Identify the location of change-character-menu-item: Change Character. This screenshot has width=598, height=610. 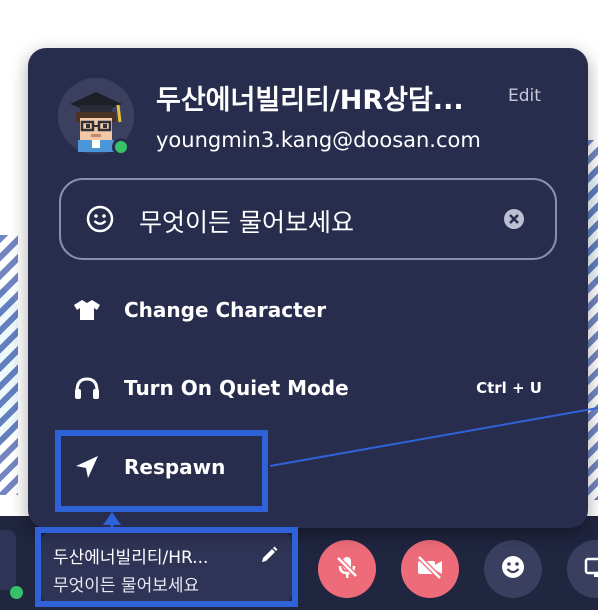
(307, 310).